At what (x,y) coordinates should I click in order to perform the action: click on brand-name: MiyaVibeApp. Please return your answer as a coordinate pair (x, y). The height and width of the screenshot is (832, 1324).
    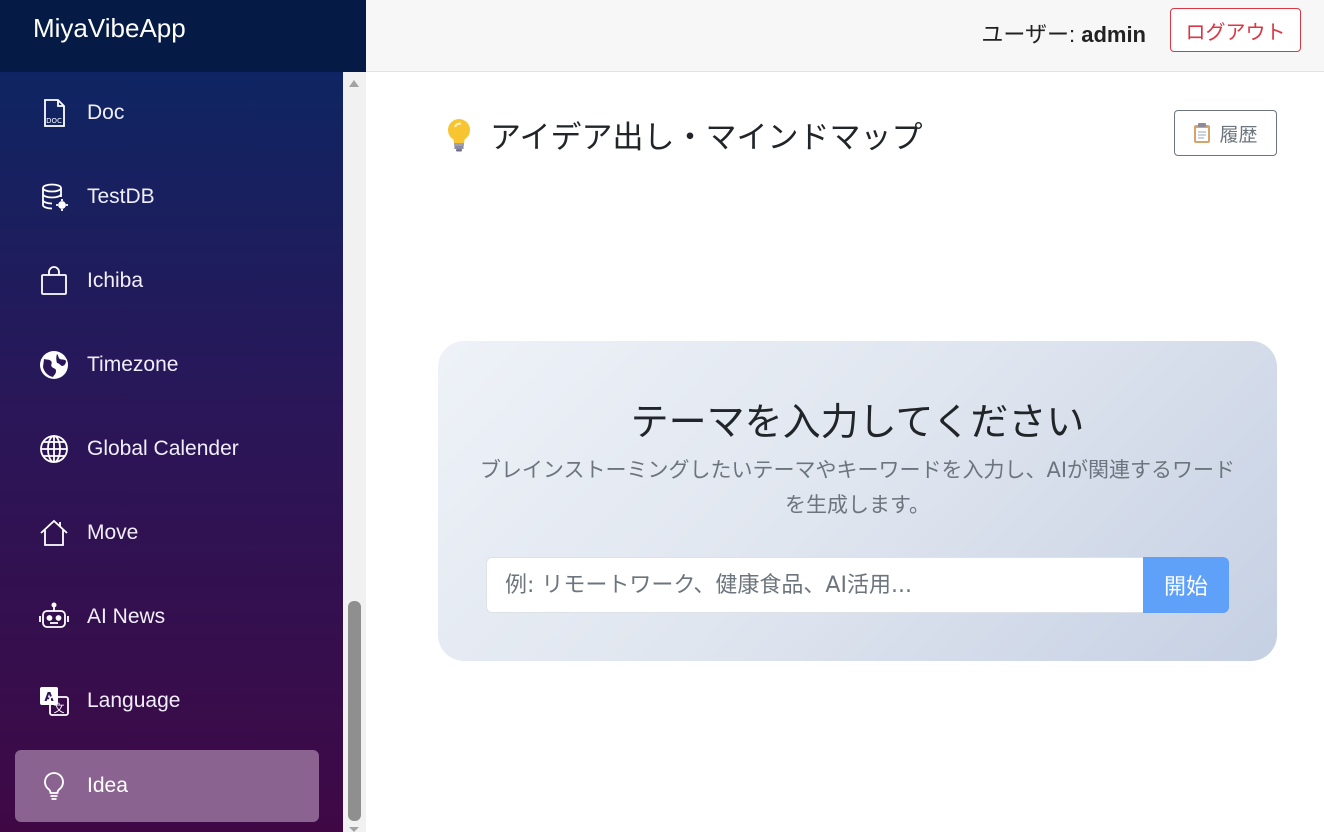
    Looking at the image, I should click on (109, 28).